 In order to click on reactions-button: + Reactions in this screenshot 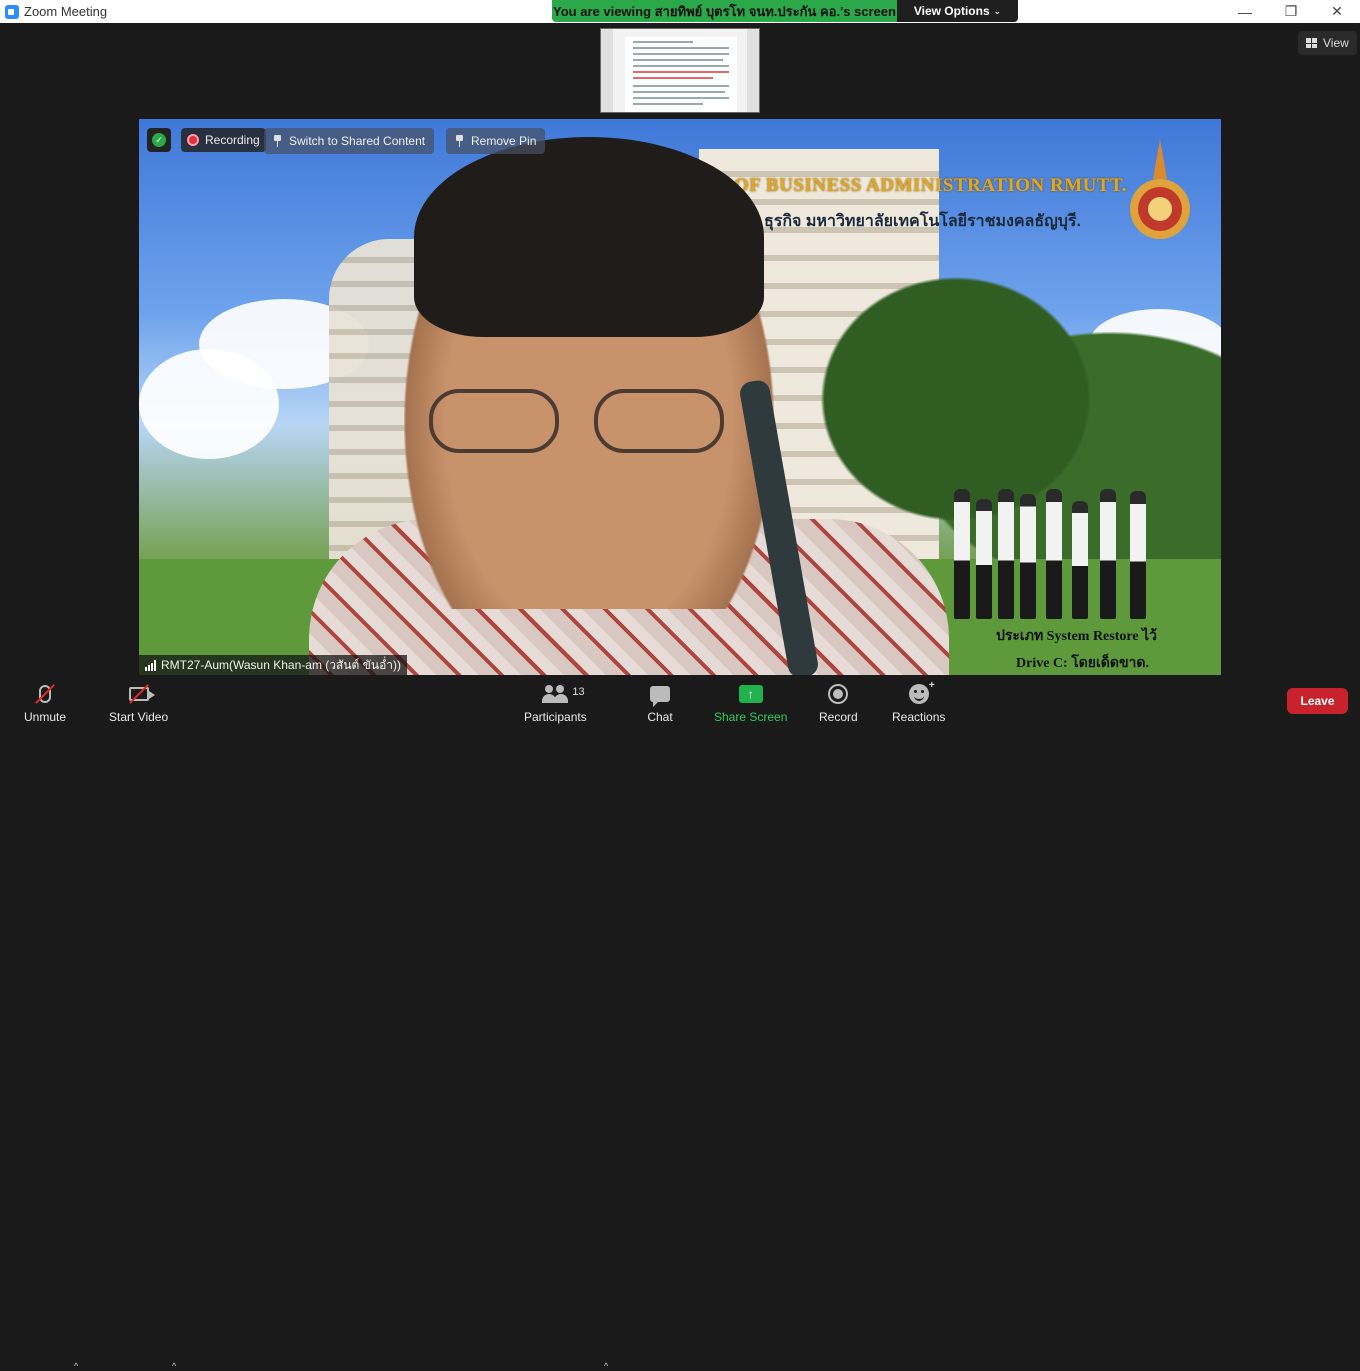, I will do `click(919, 702)`.